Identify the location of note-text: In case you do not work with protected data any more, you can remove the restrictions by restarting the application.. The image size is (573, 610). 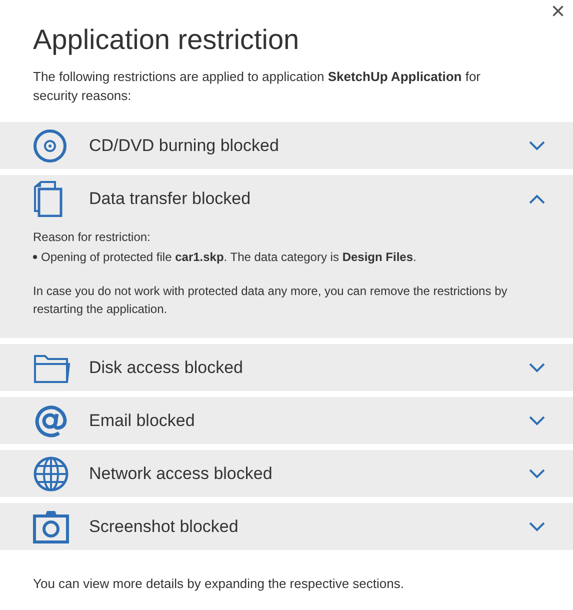
(270, 300).